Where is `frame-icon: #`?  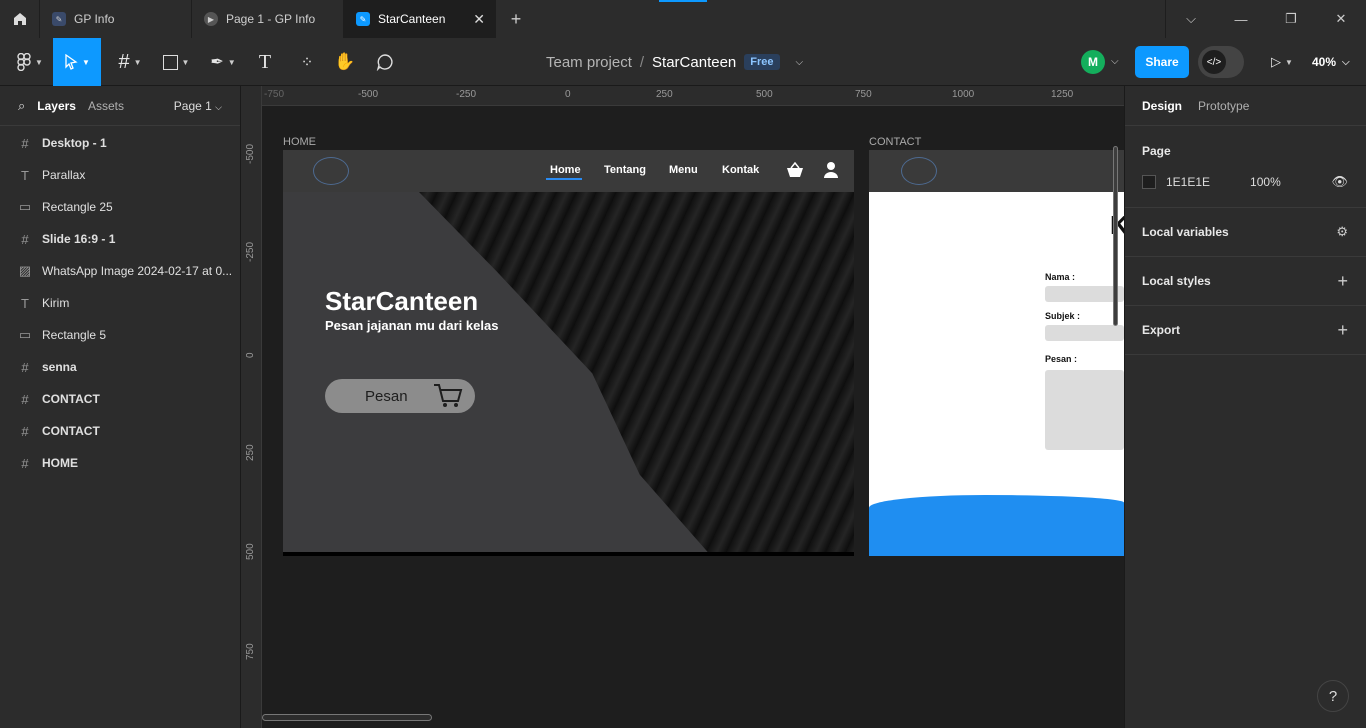
frame-icon: # is located at coordinates (25, 399).